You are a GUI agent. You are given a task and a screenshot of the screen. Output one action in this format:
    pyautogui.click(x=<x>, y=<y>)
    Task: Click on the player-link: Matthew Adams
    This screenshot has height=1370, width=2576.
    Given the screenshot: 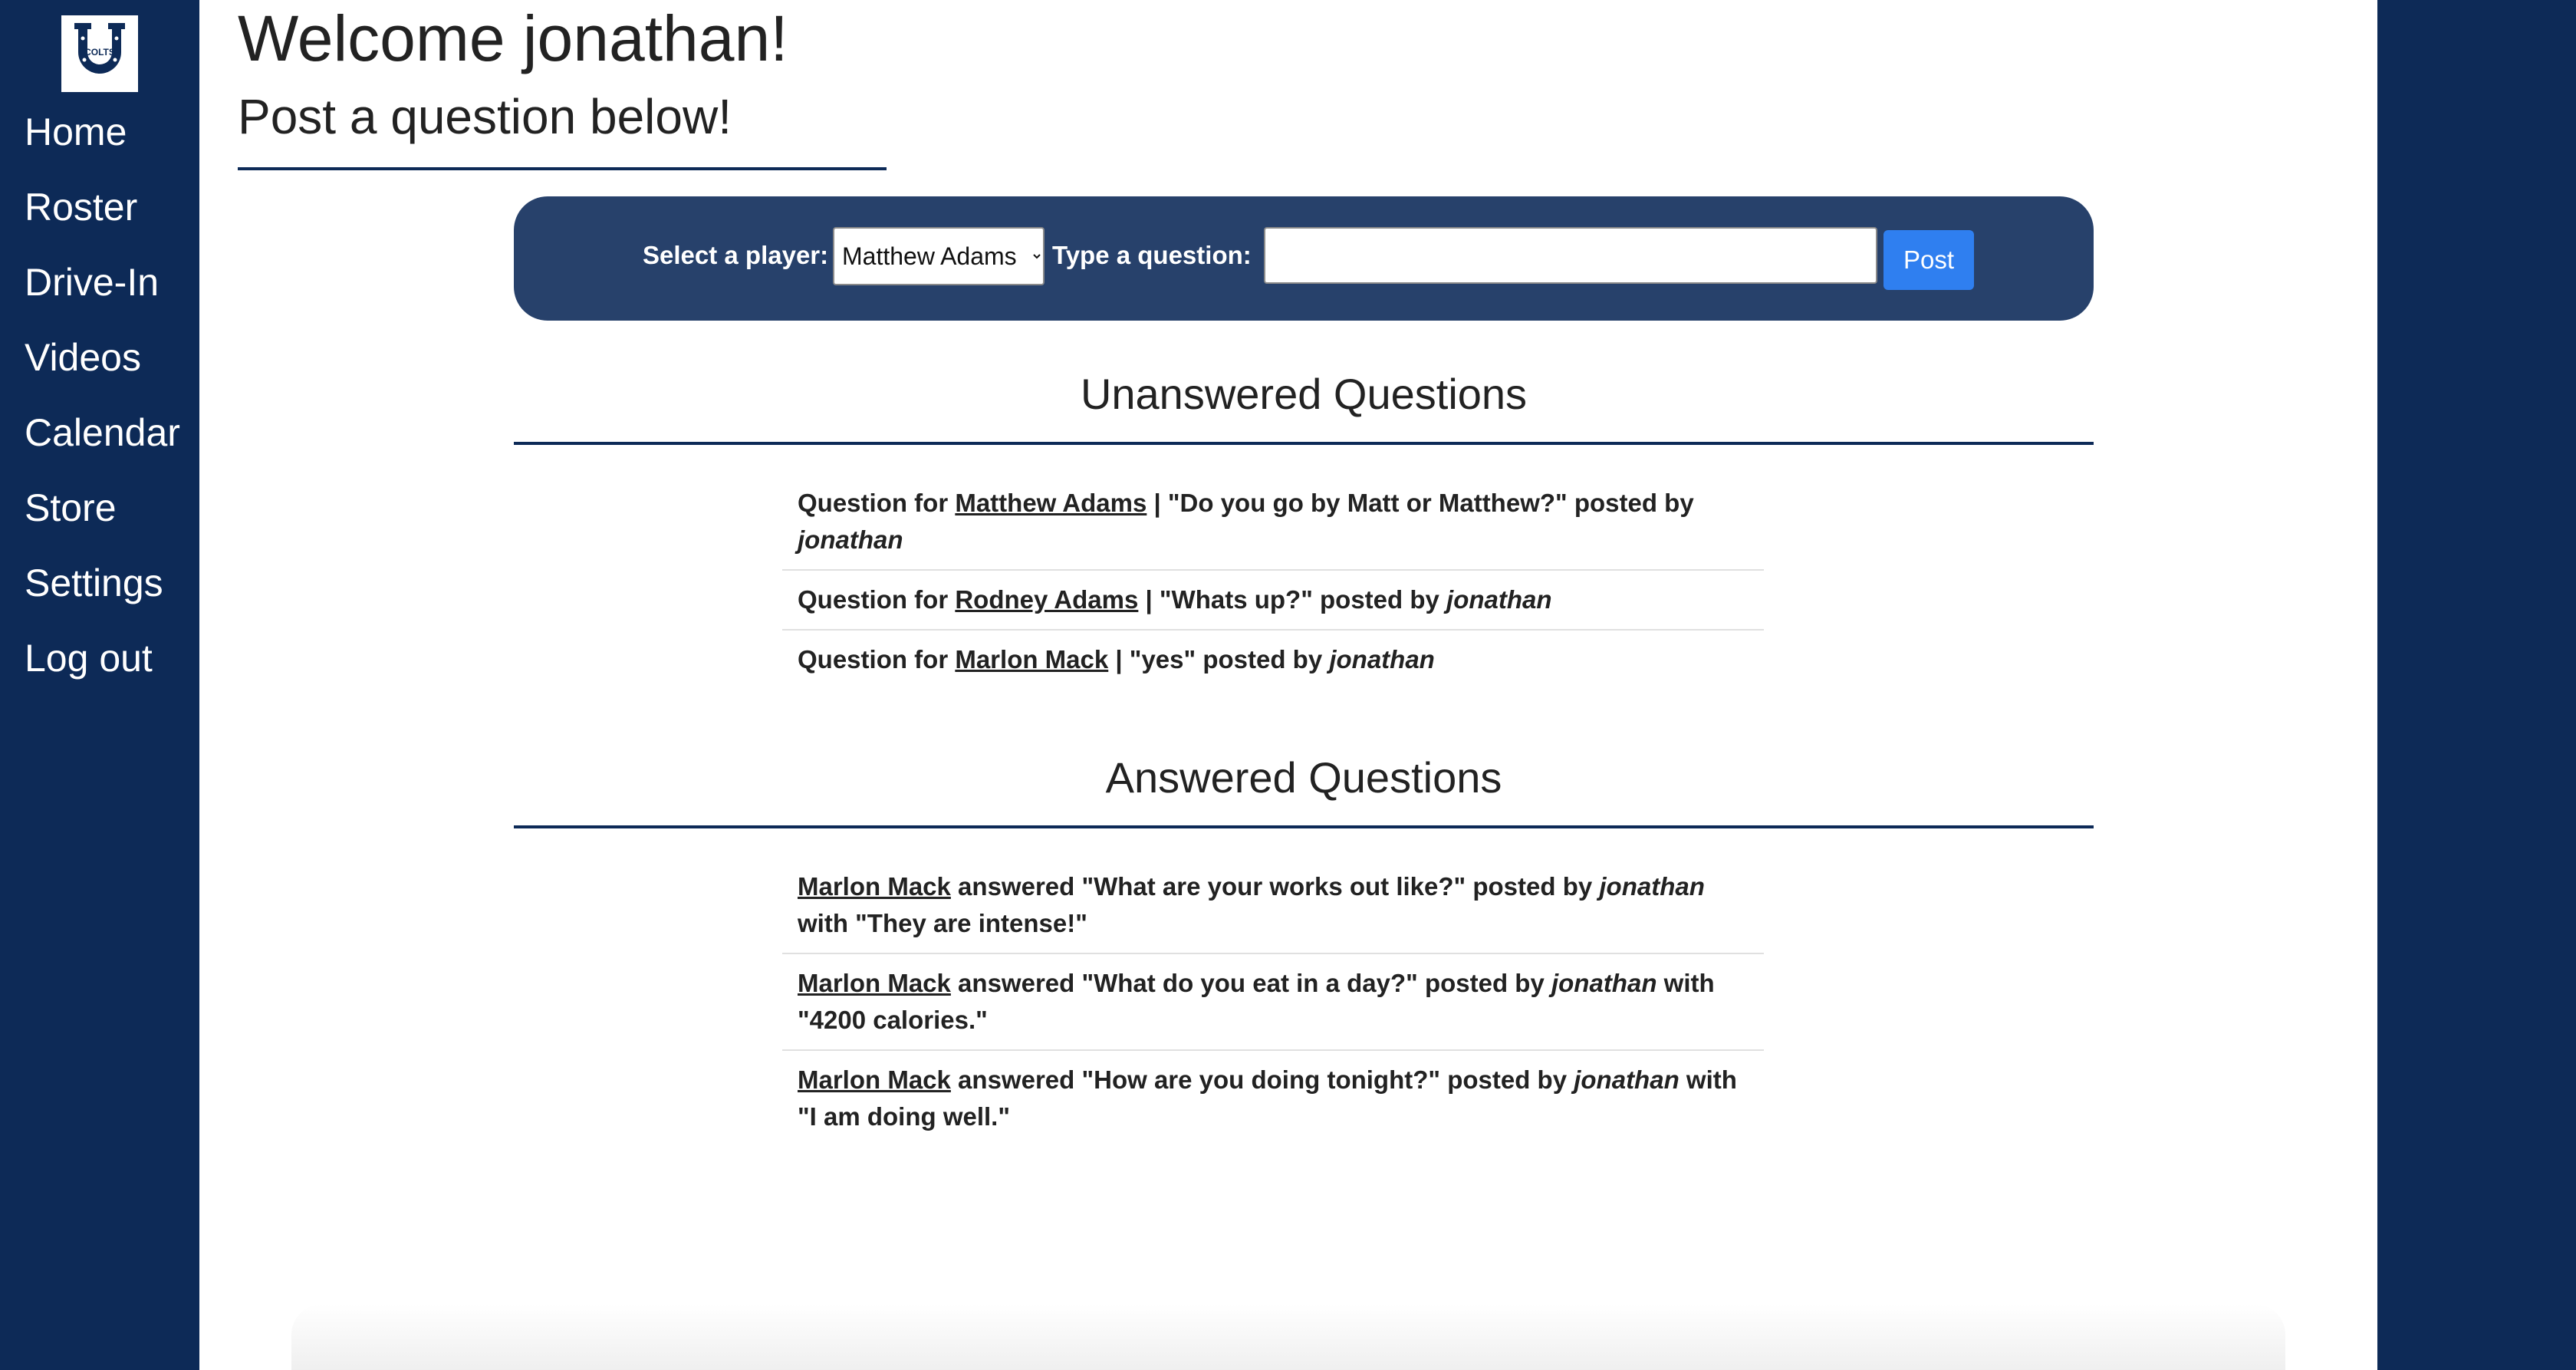 What is the action you would take?
    pyautogui.click(x=1051, y=503)
    